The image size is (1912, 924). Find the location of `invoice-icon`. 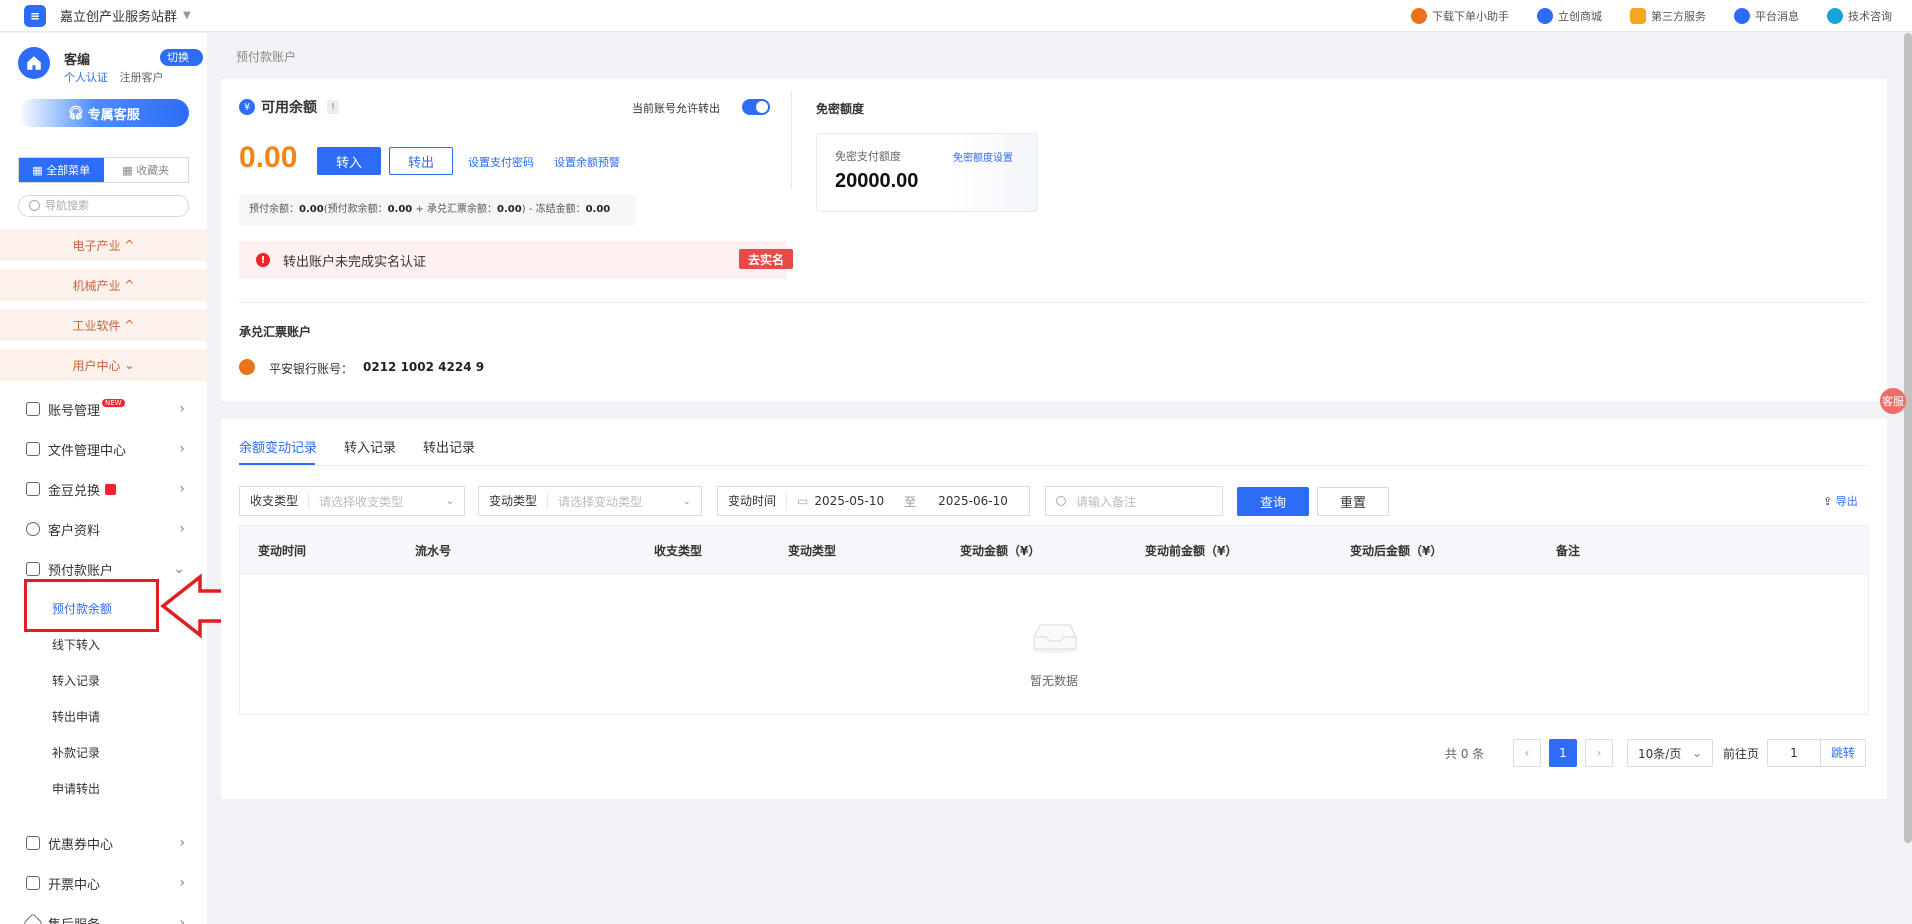

invoice-icon is located at coordinates (33, 883).